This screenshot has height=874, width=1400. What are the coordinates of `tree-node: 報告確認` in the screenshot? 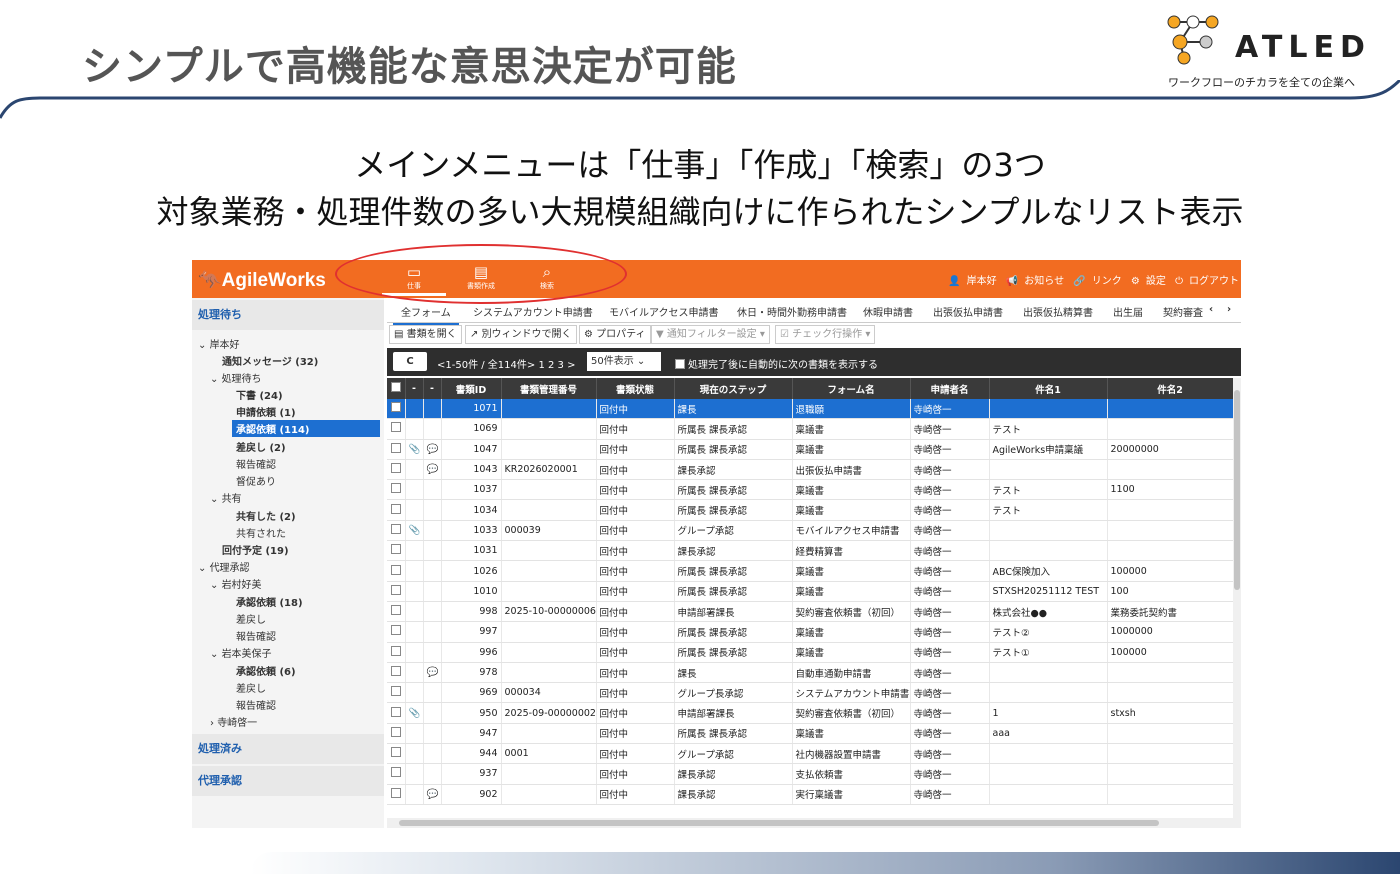 It's located at (256, 704).